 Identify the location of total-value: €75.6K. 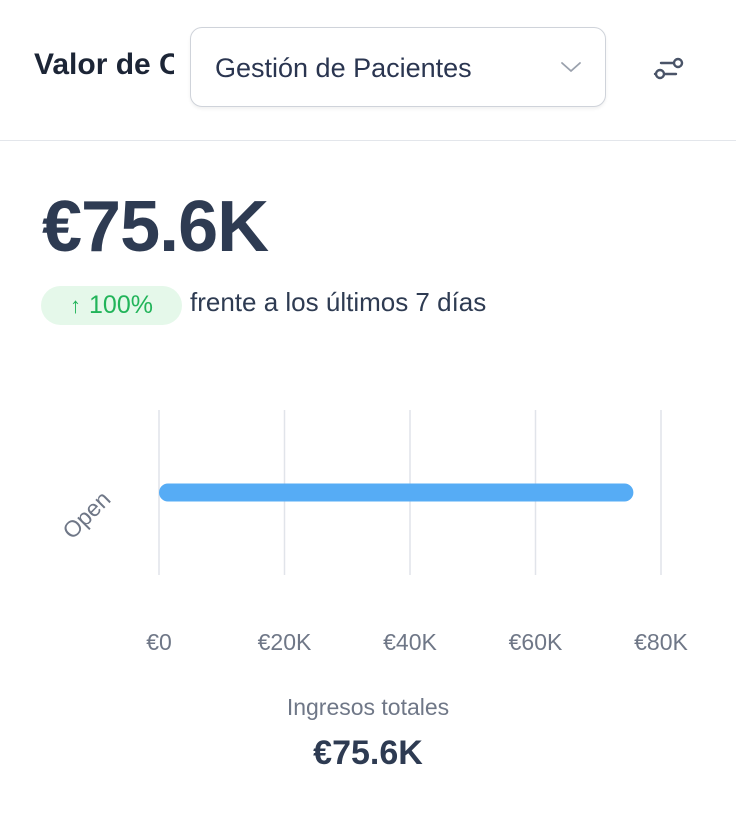
(368, 753).